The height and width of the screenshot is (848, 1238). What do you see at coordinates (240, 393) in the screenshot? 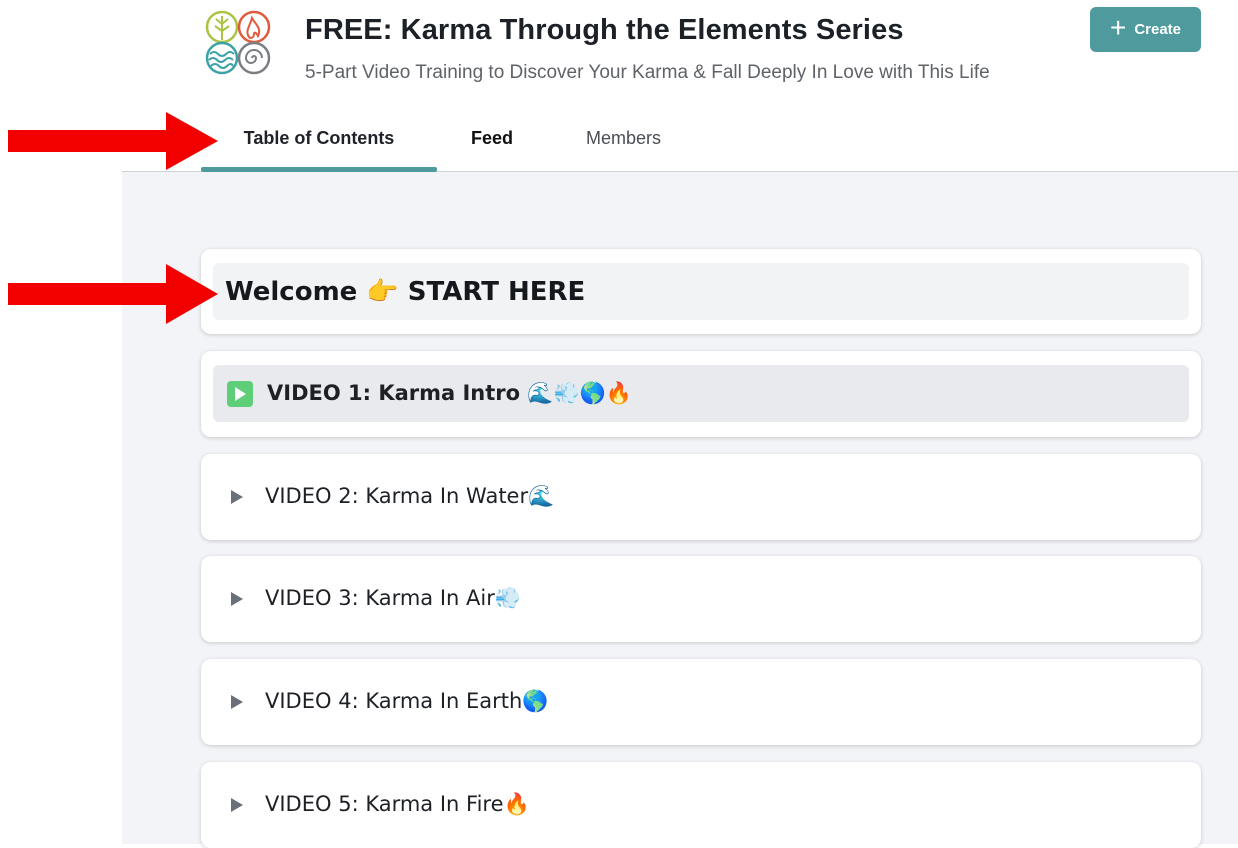
I see `play-square-icon` at bounding box center [240, 393].